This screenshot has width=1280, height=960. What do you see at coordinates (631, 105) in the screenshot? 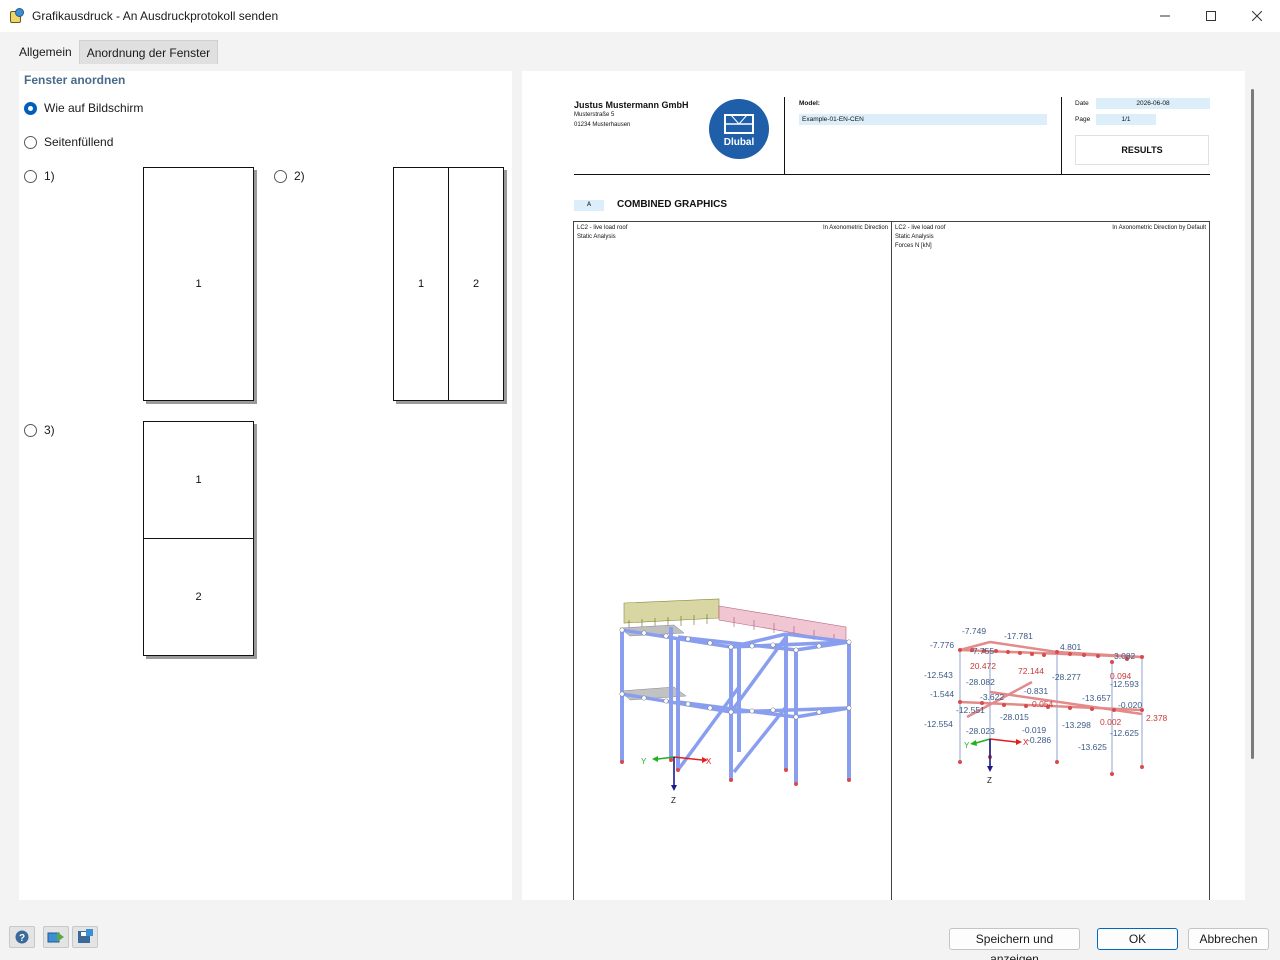
I see `company-name: Justus Mustermann GmbH` at bounding box center [631, 105].